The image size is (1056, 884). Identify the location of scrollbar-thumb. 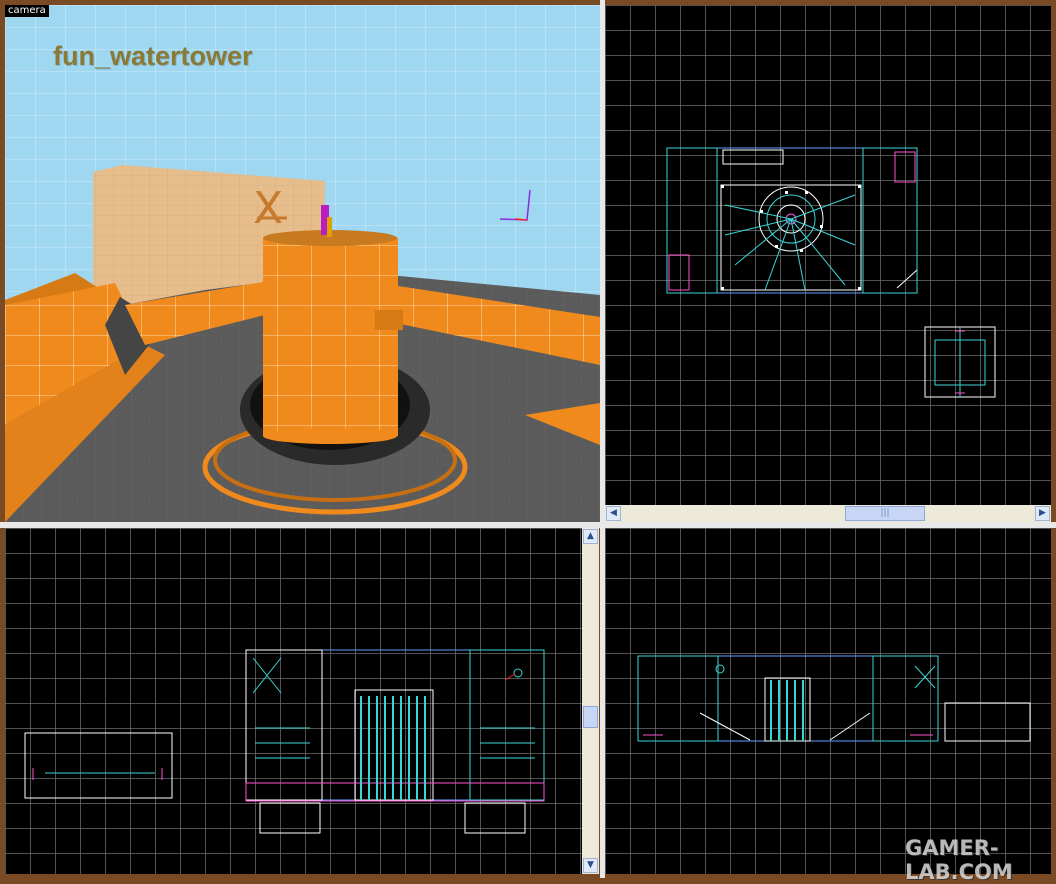
(590, 717).